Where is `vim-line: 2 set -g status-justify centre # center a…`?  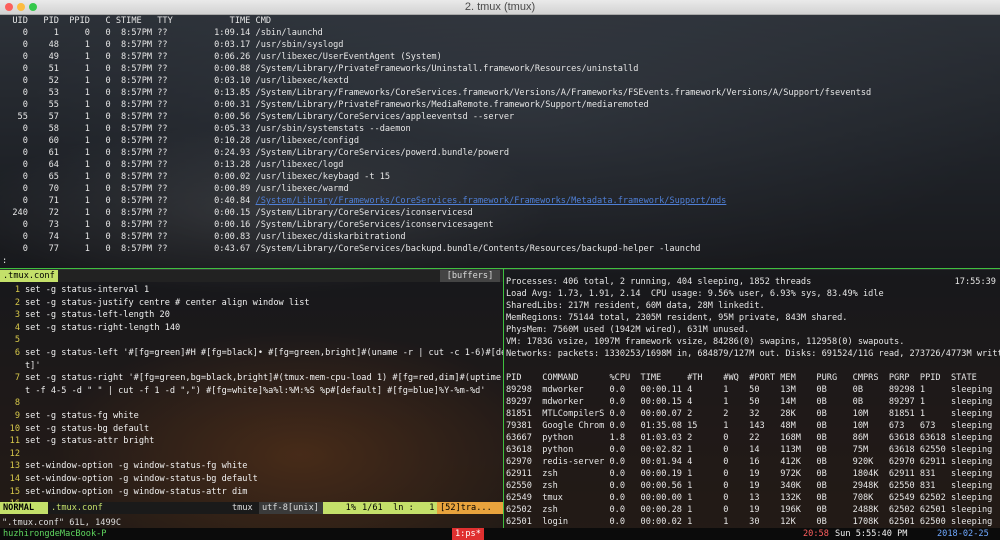 vim-line: 2 set -g status-justify centre # center a… is located at coordinates (156, 303).